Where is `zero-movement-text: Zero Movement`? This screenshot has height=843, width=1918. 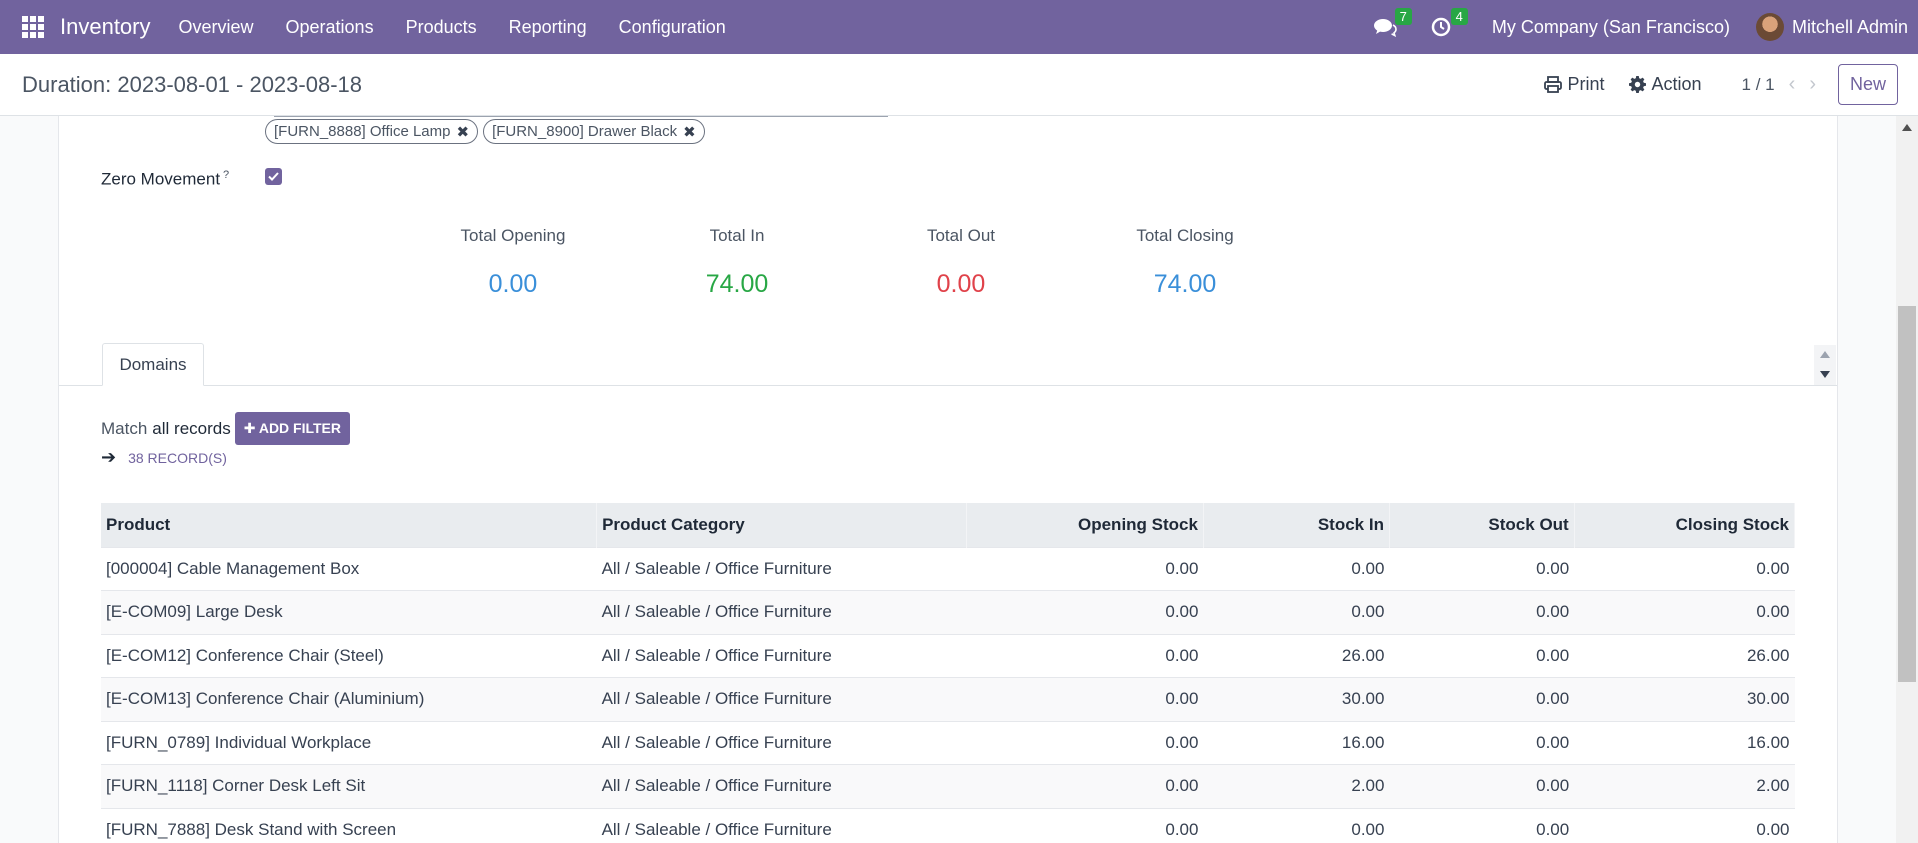 zero-movement-text: Zero Movement is located at coordinates (161, 179).